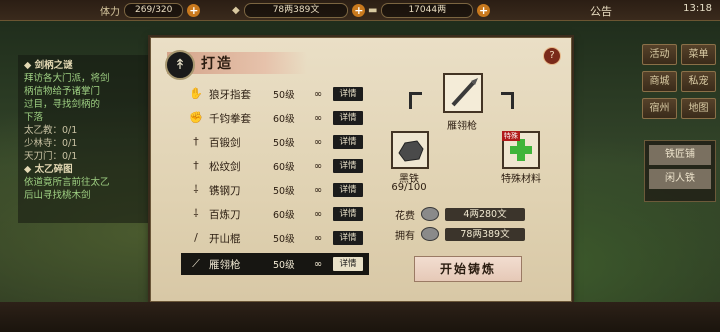  I want to click on copper-group: ▬ 17044两 +, so click(429, 10).